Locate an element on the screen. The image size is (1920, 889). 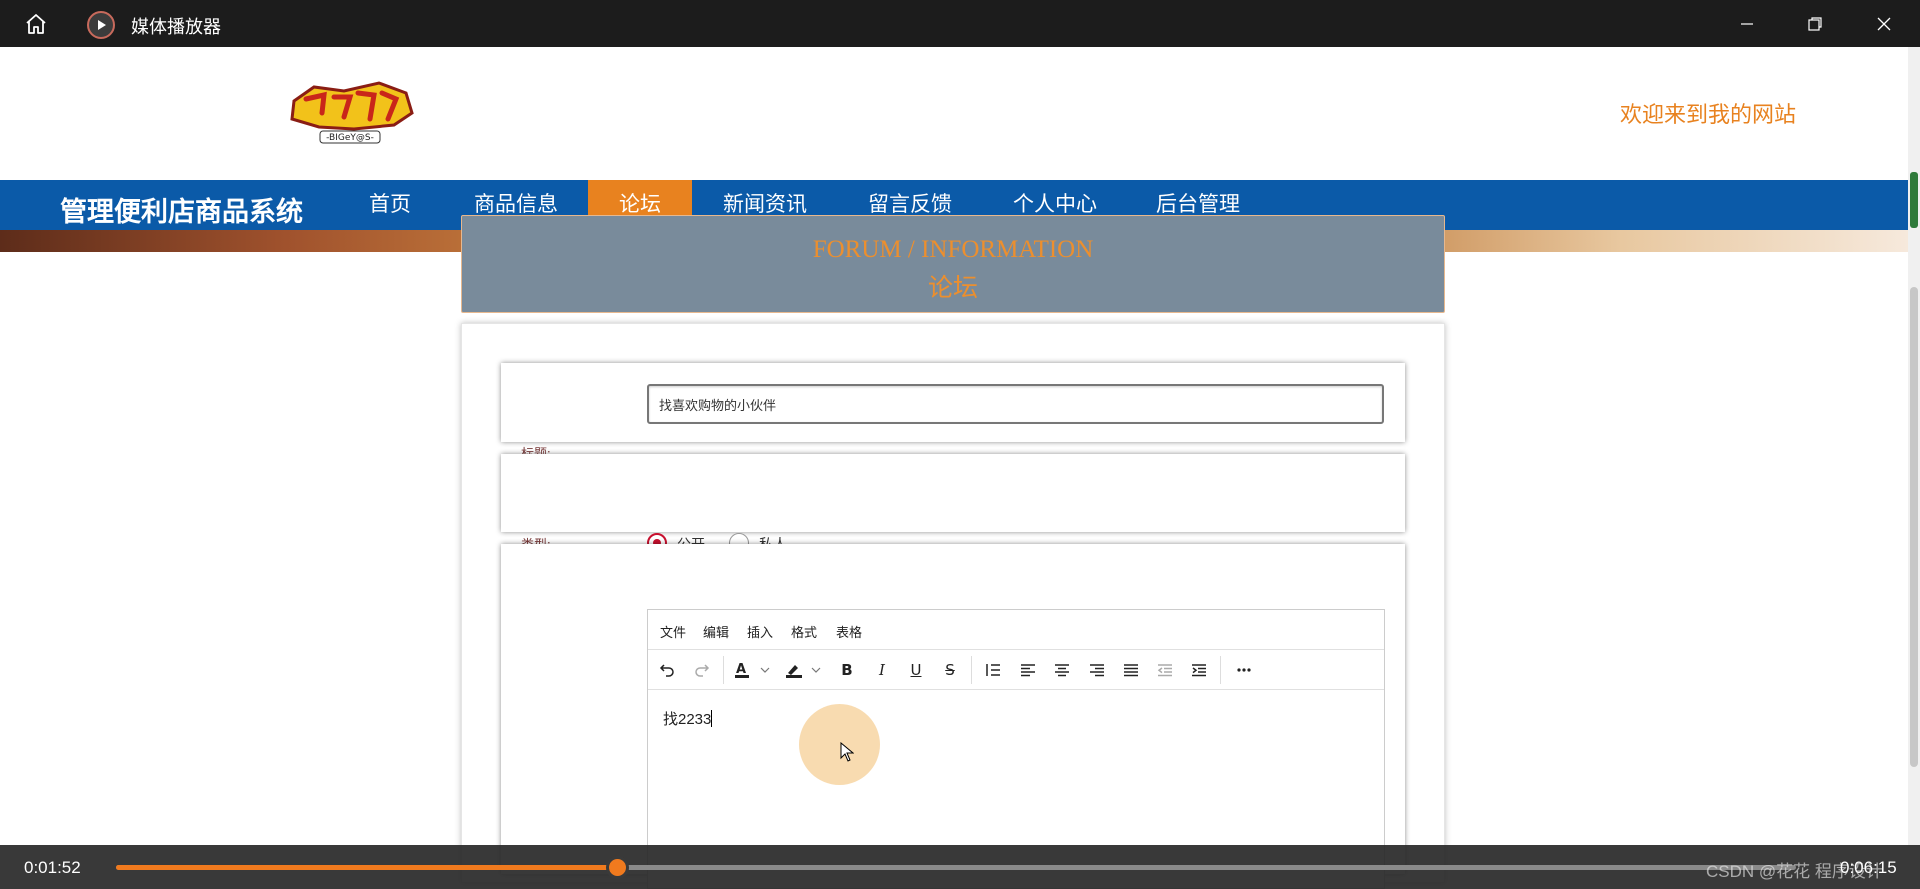
minimize-button is located at coordinates (1747, 24).